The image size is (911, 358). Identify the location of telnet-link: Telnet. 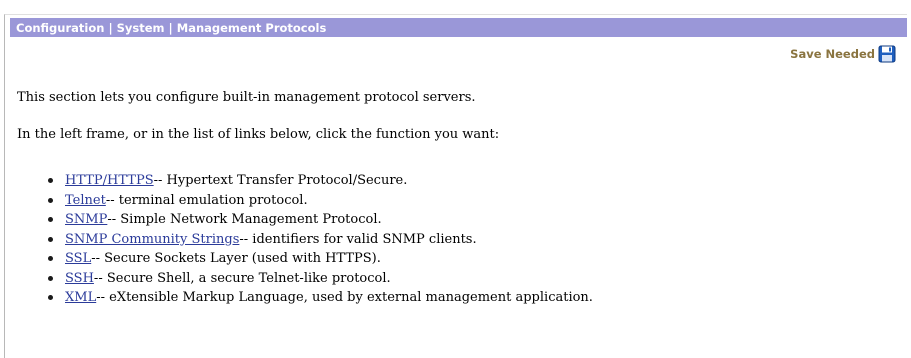
(85, 200).